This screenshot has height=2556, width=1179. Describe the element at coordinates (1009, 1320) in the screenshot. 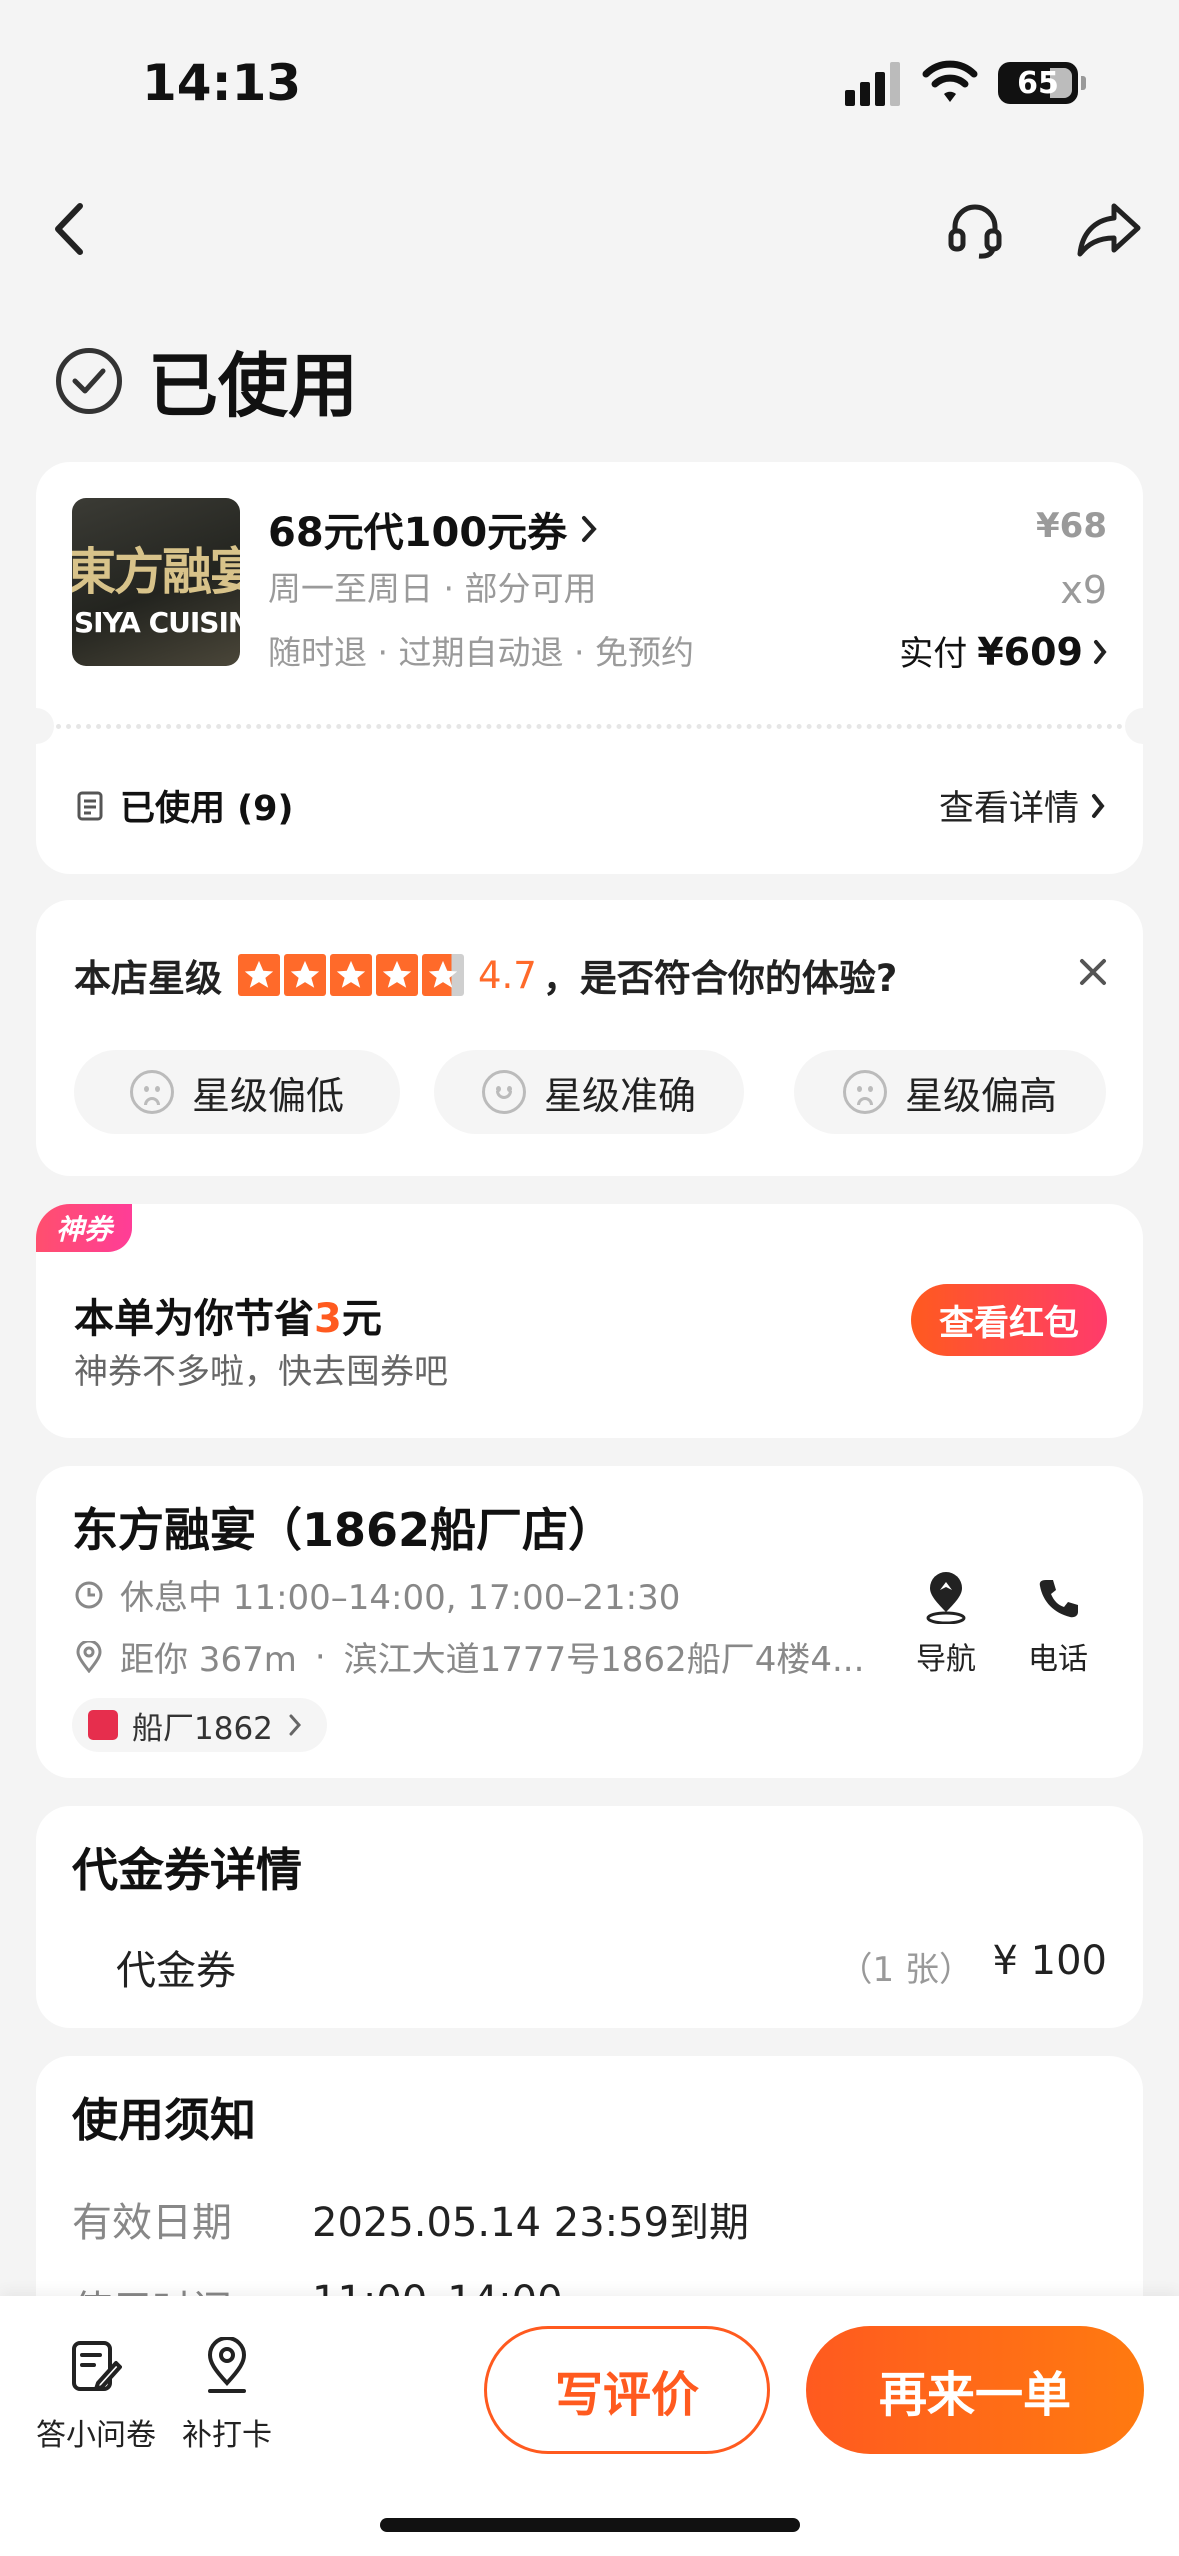

I see `view-red-packet-button: 查看红包` at that location.